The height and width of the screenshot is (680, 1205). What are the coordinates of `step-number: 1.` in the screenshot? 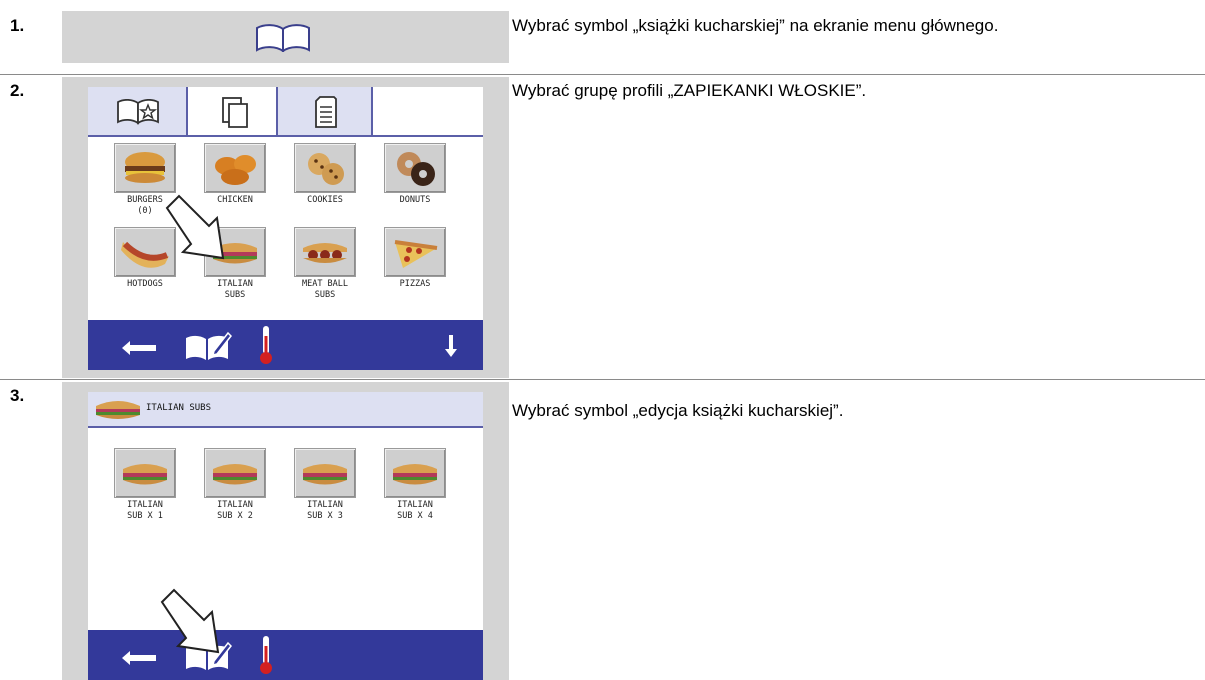 It's located at (17, 25).